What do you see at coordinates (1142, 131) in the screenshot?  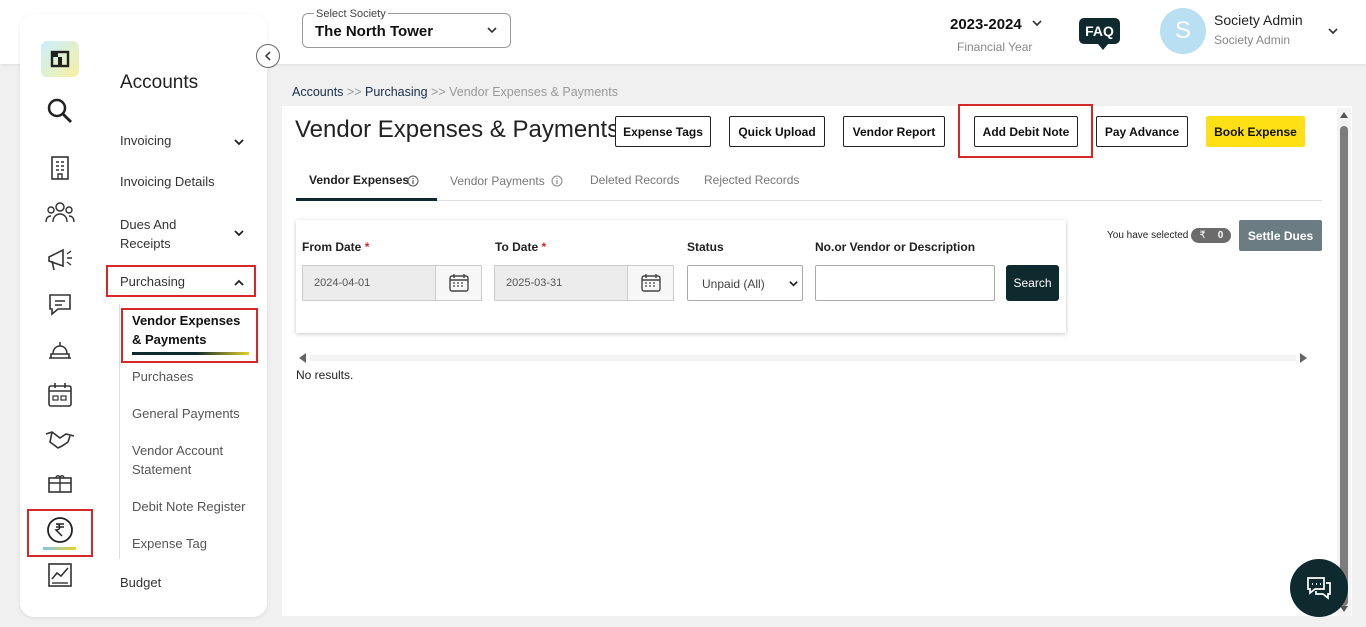 I see `pay-advance-button: Pay Advance` at bounding box center [1142, 131].